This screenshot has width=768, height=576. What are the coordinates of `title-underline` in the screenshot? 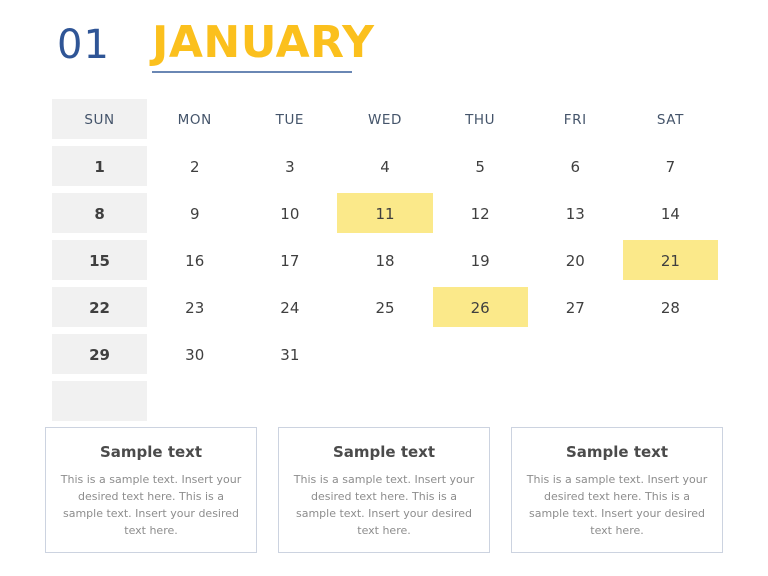 It's located at (252, 72).